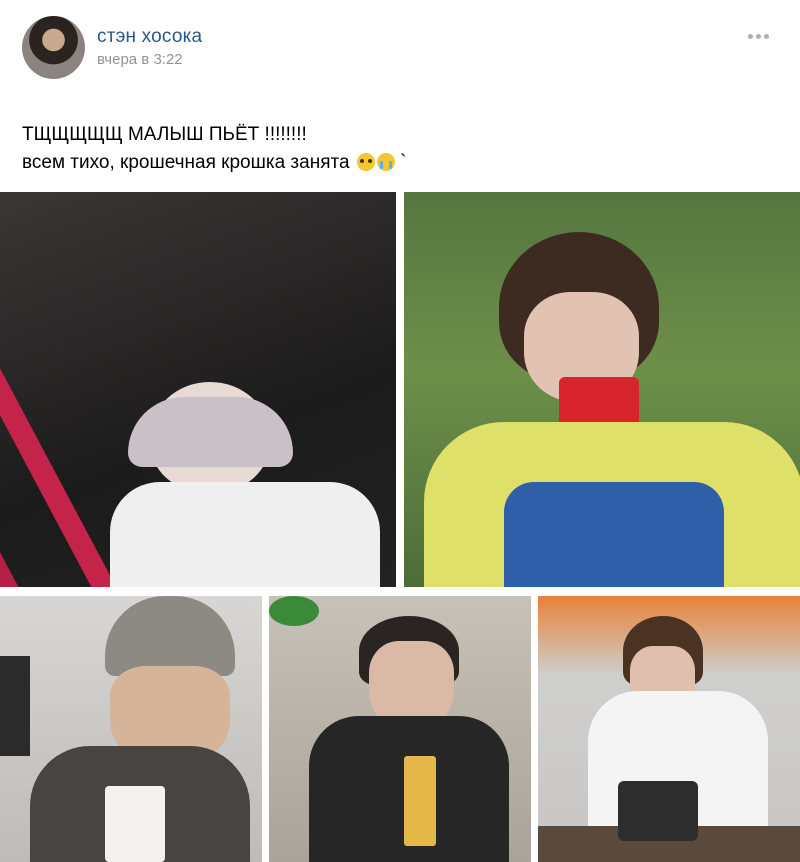 The width and height of the screenshot is (800, 862). Describe the element at coordinates (149, 37) in the screenshot. I see `author-name: стэн хосока` at that location.